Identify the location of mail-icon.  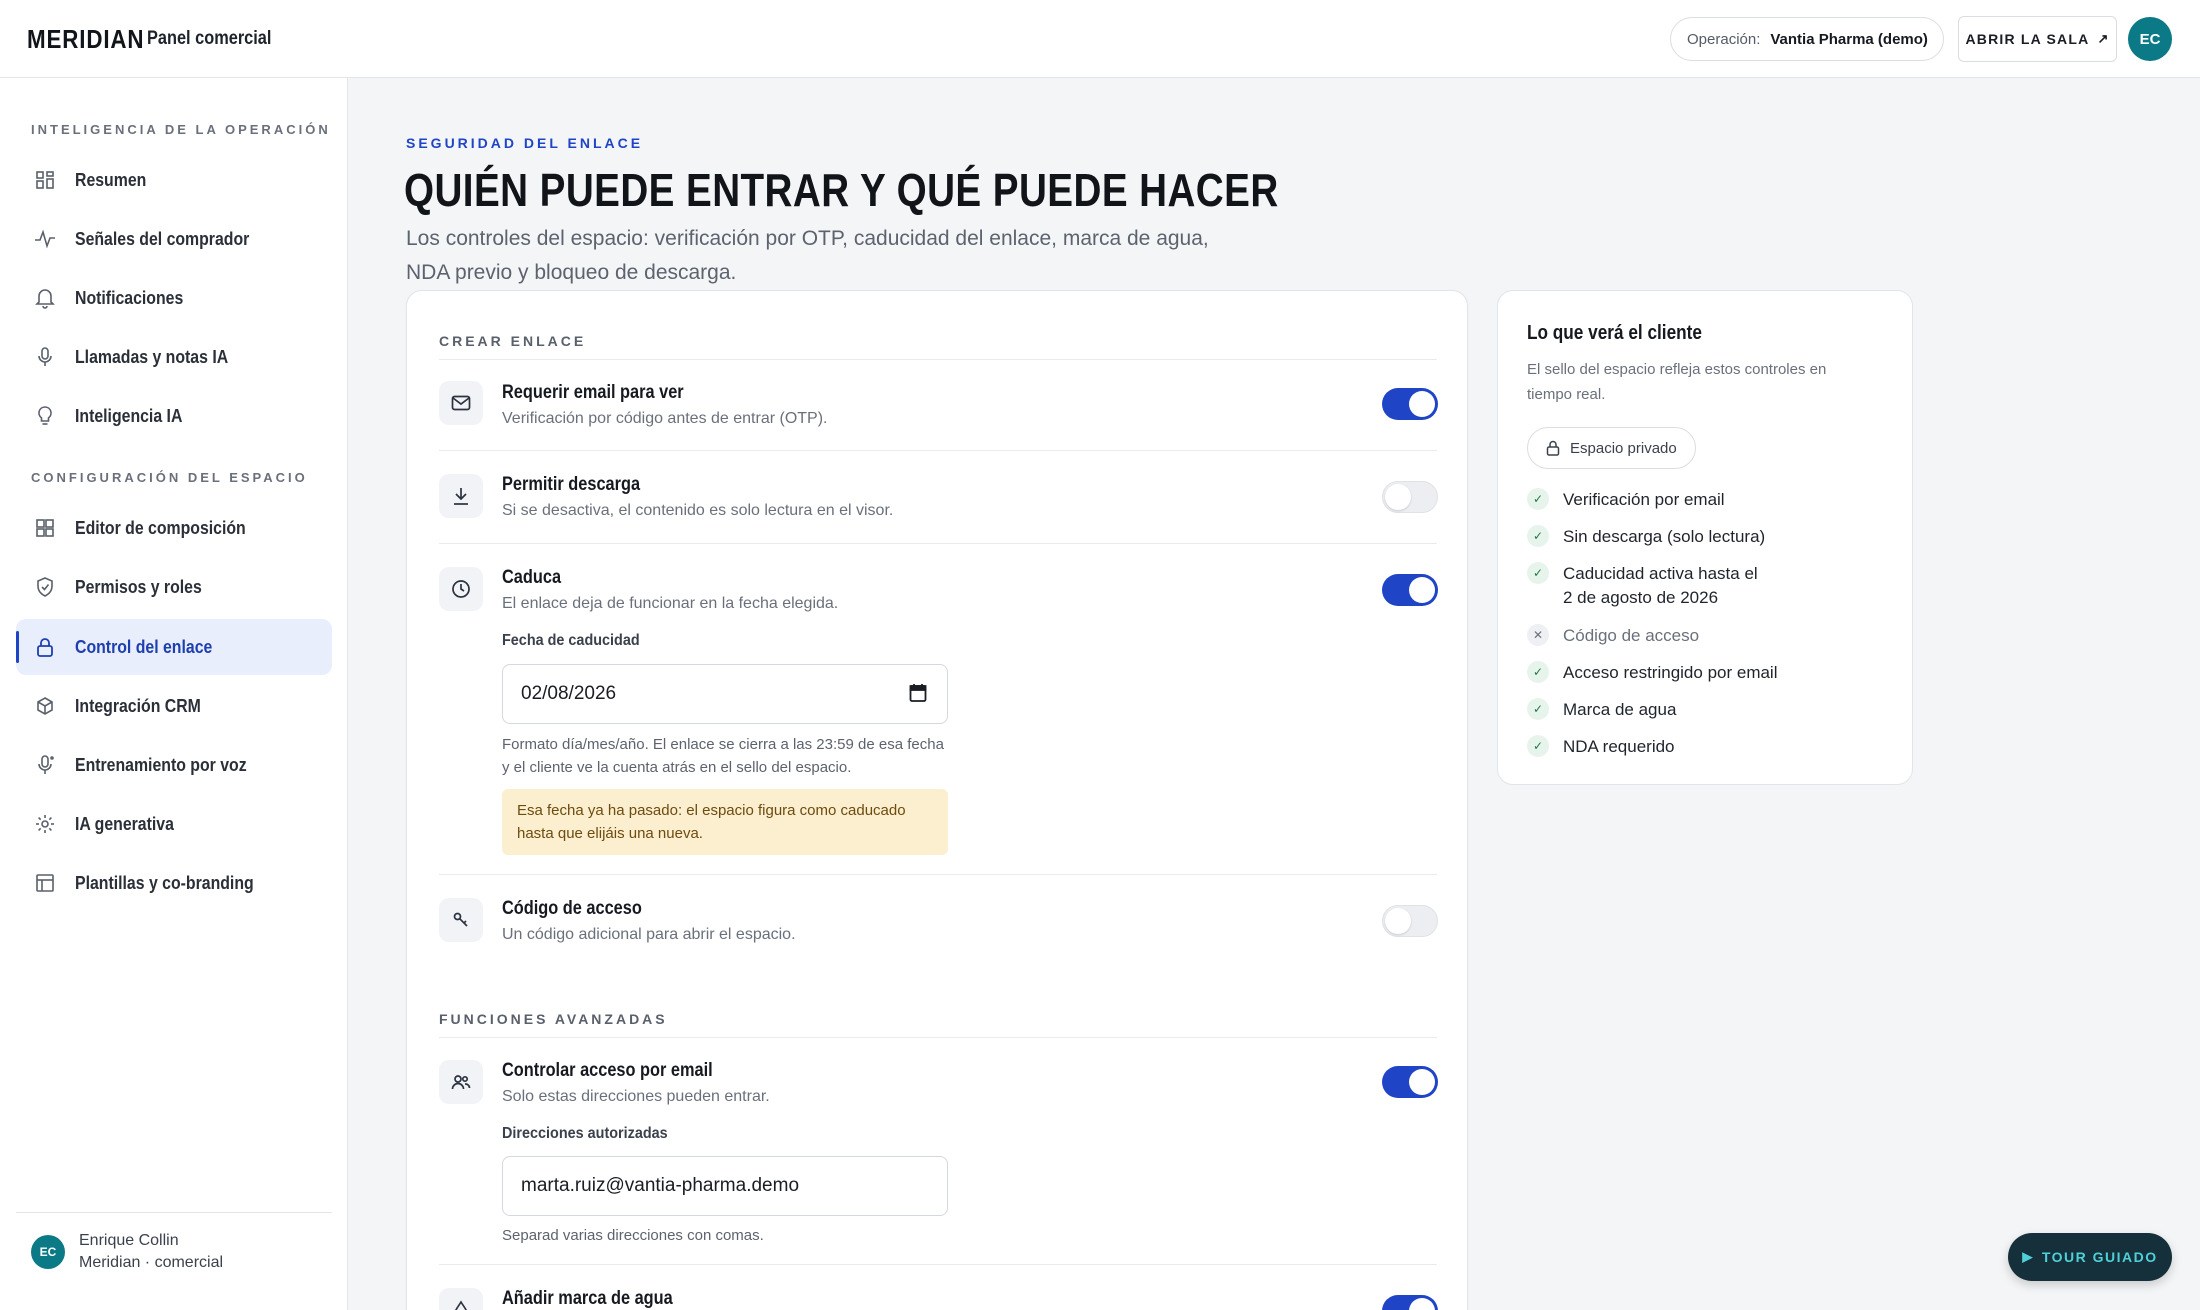
(461, 403).